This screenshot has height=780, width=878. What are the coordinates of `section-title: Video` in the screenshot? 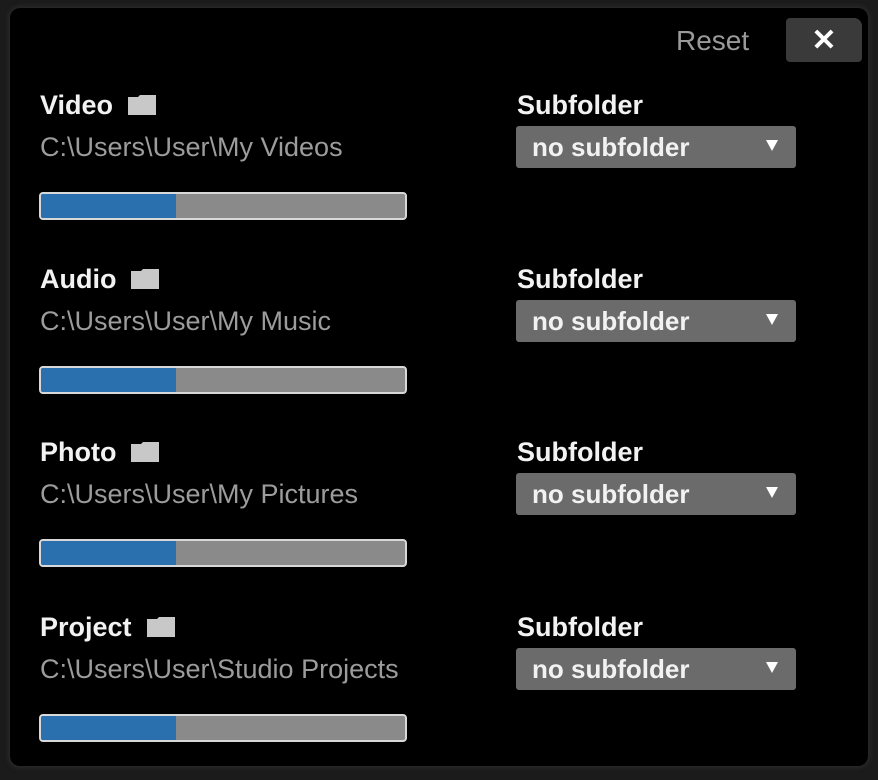 It's located at (98, 105).